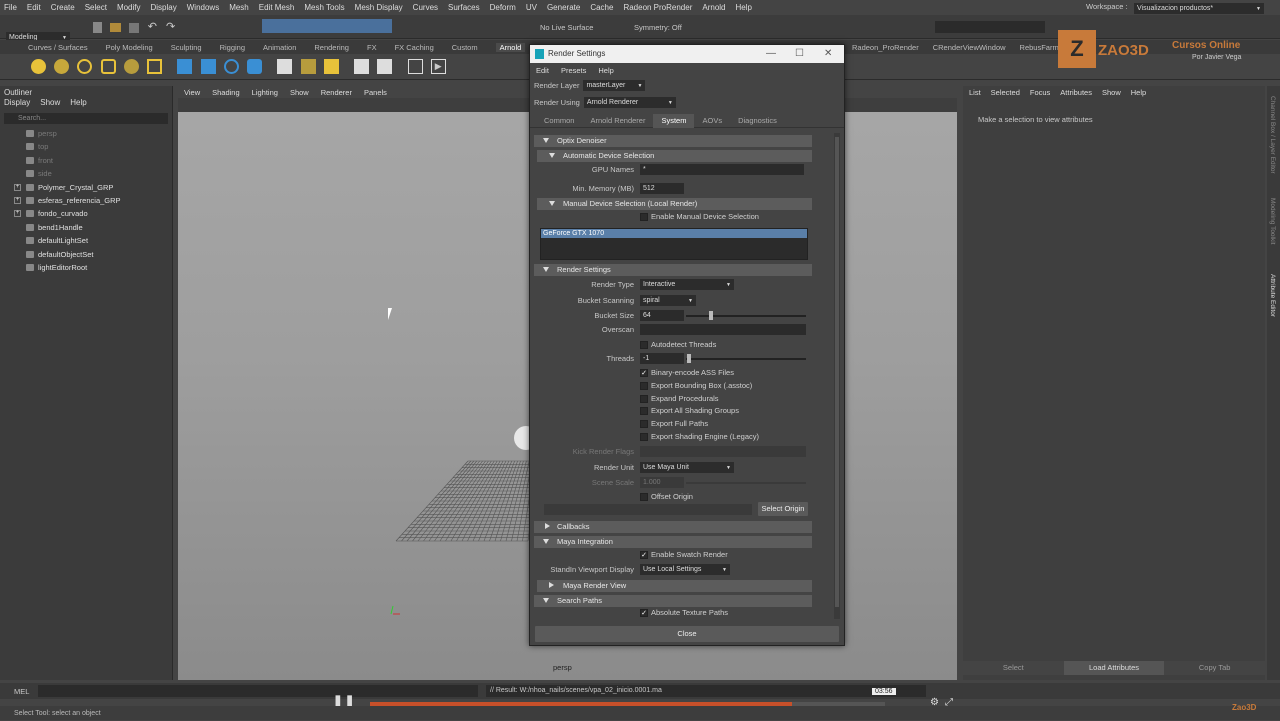 This screenshot has width=1280, height=721. I want to click on shelf-tab: Sculpting, so click(186, 47).